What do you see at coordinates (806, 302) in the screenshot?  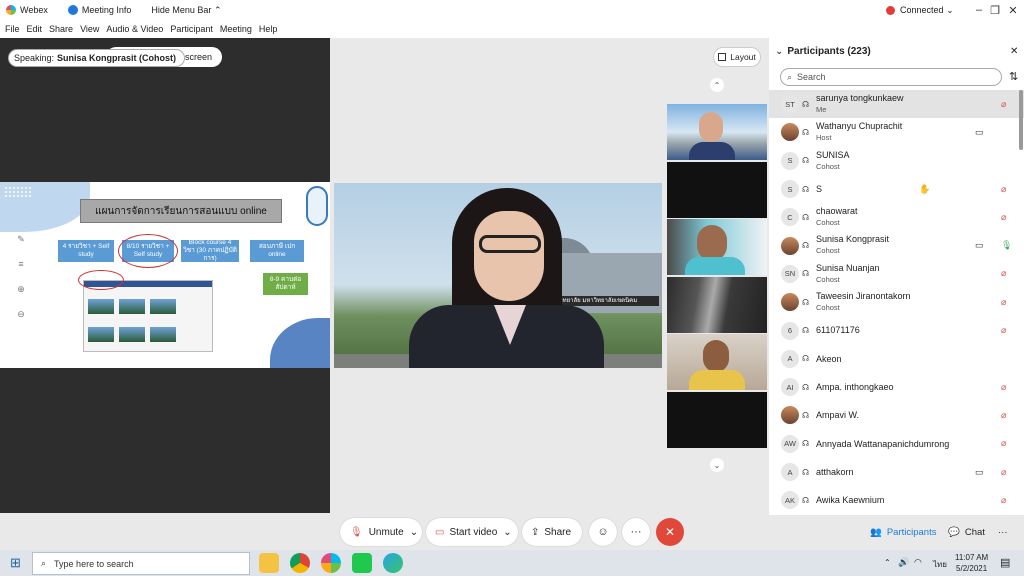 I see `audio-device-icon: ☊` at bounding box center [806, 302].